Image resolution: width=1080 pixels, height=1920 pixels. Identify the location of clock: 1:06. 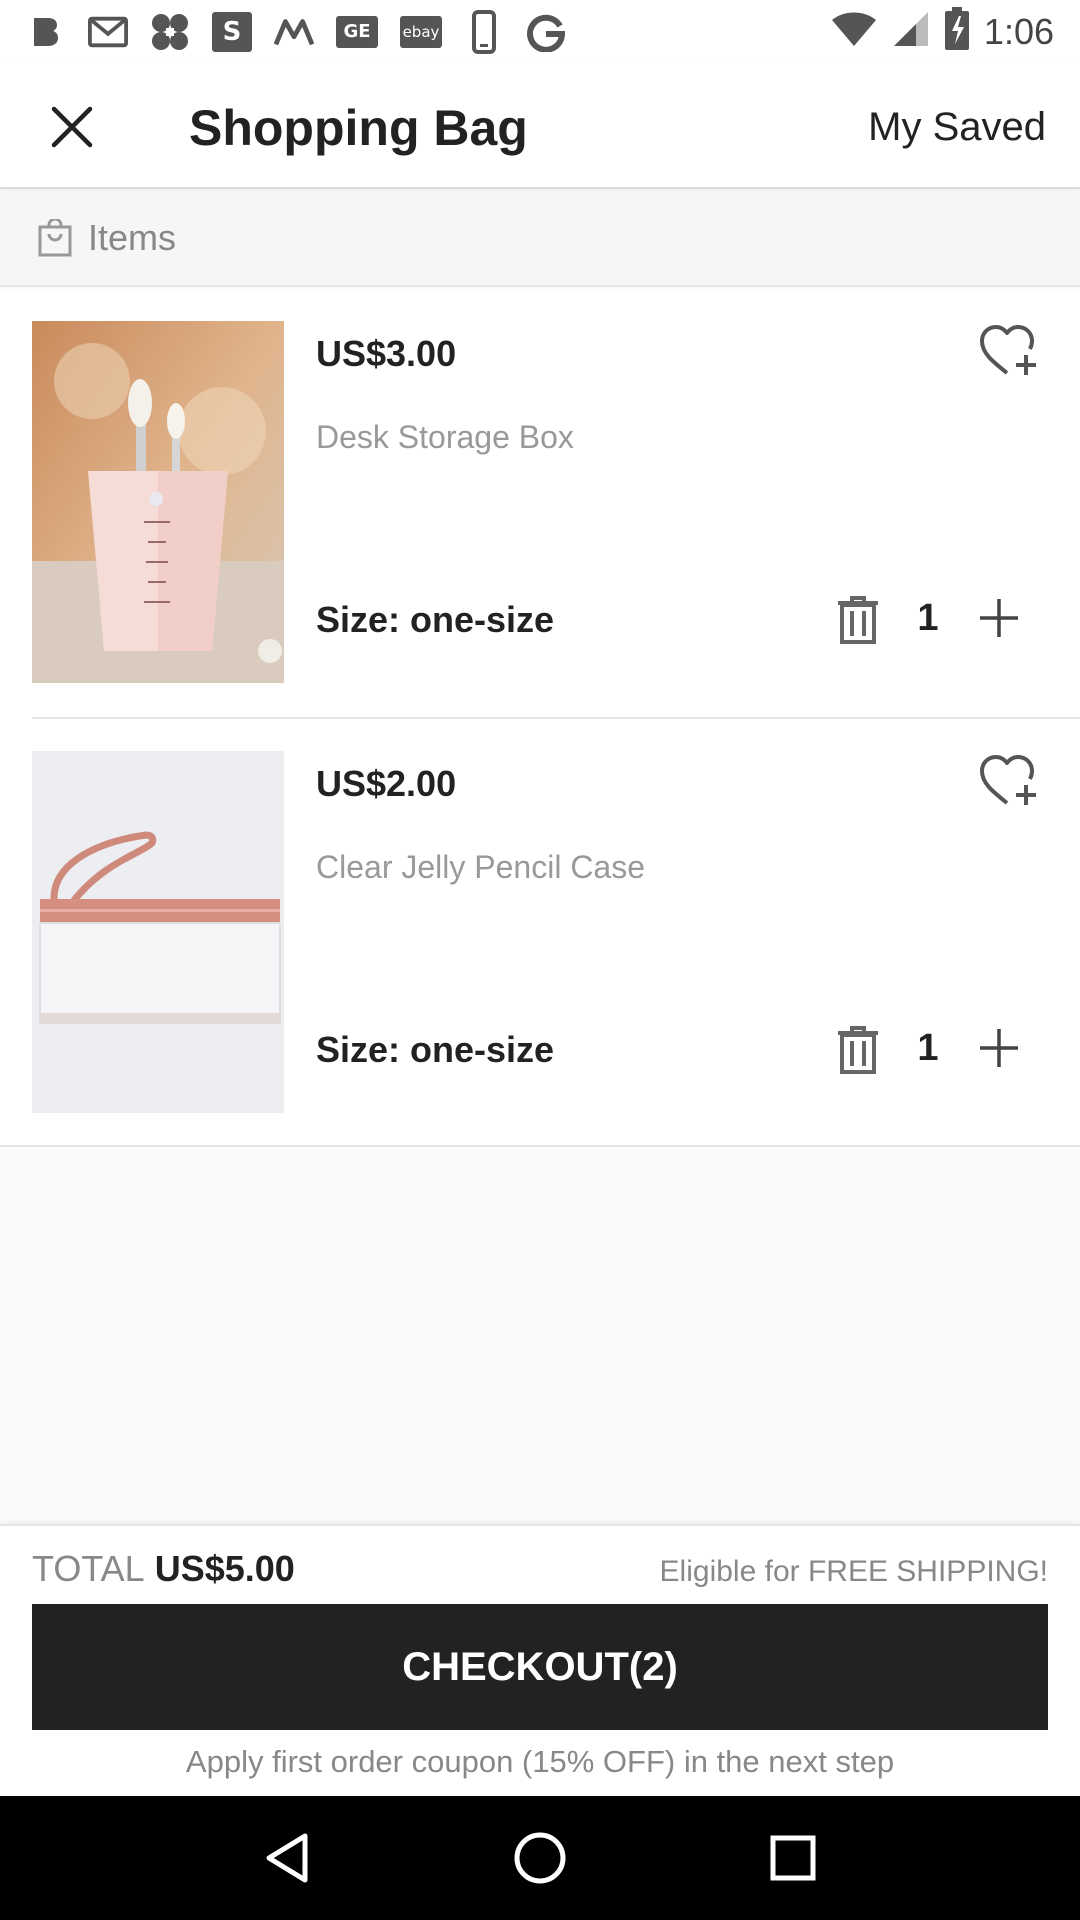
(1018, 31).